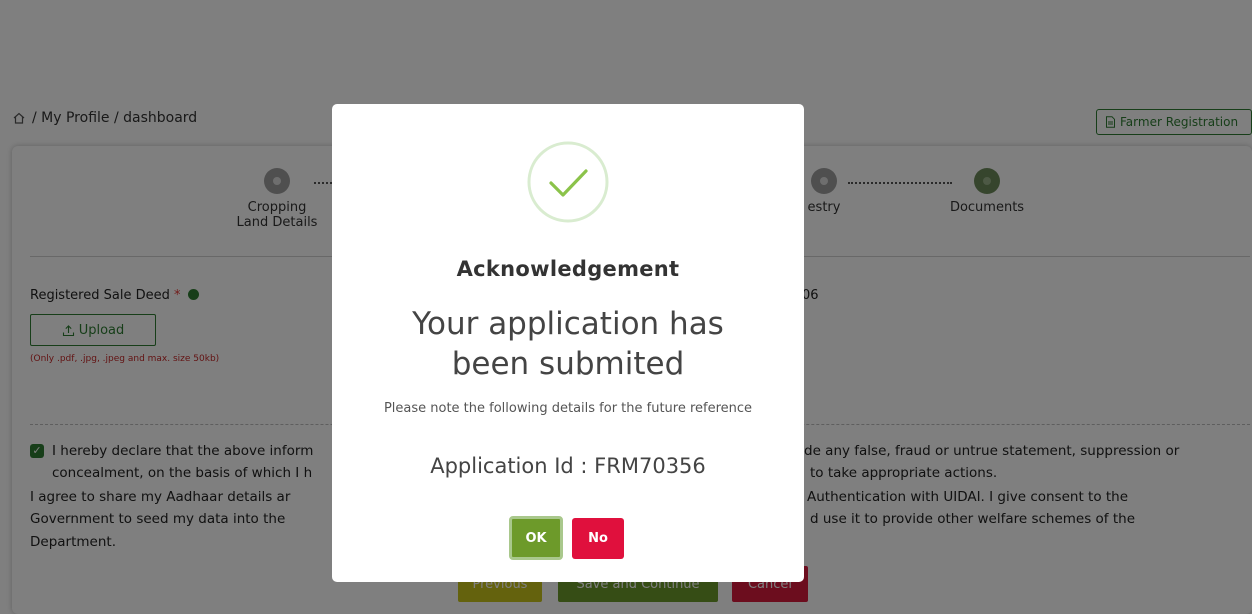 This screenshot has height=614, width=1252. I want to click on ok-button: OK, so click(536, 538).